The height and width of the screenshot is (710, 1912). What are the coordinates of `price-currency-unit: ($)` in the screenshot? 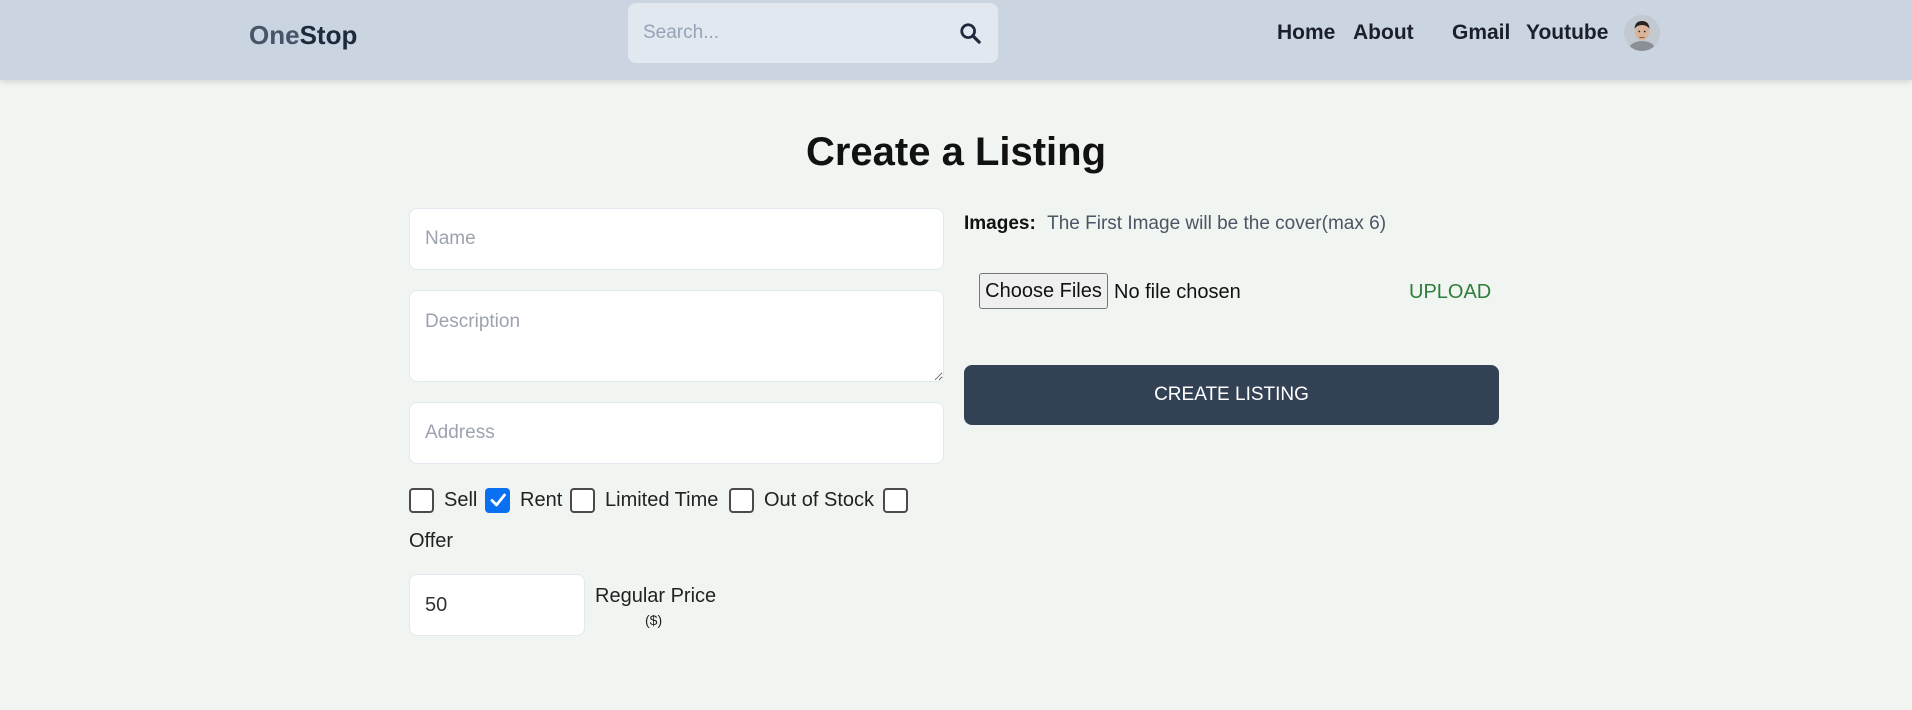 It's located at (654, 620).